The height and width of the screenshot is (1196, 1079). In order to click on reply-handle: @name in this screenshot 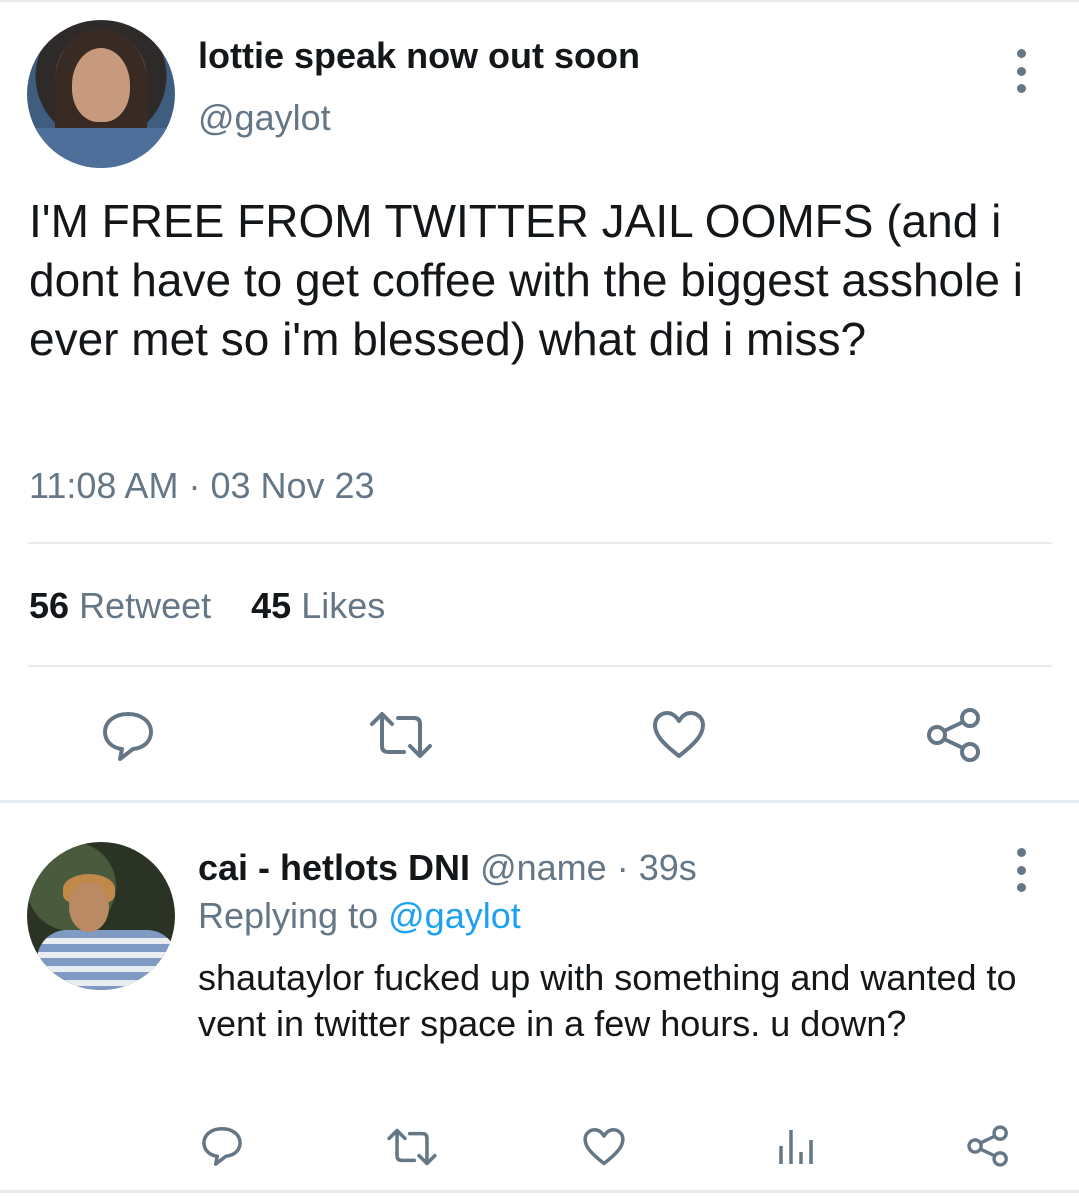, I will do `click(543, 867)`.